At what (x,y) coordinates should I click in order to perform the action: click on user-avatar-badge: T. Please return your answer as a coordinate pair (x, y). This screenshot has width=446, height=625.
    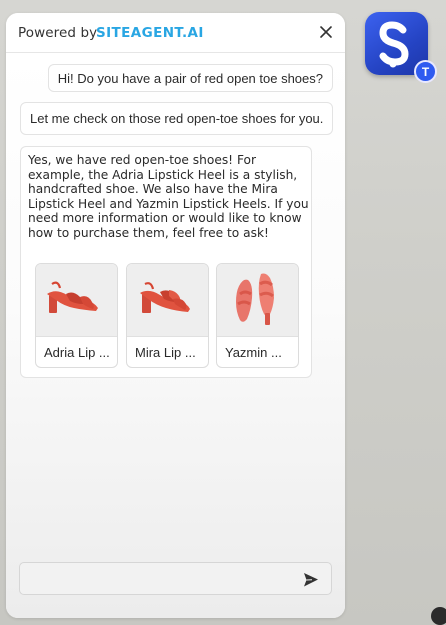
    Looking at the image, I should click on (425, 71).